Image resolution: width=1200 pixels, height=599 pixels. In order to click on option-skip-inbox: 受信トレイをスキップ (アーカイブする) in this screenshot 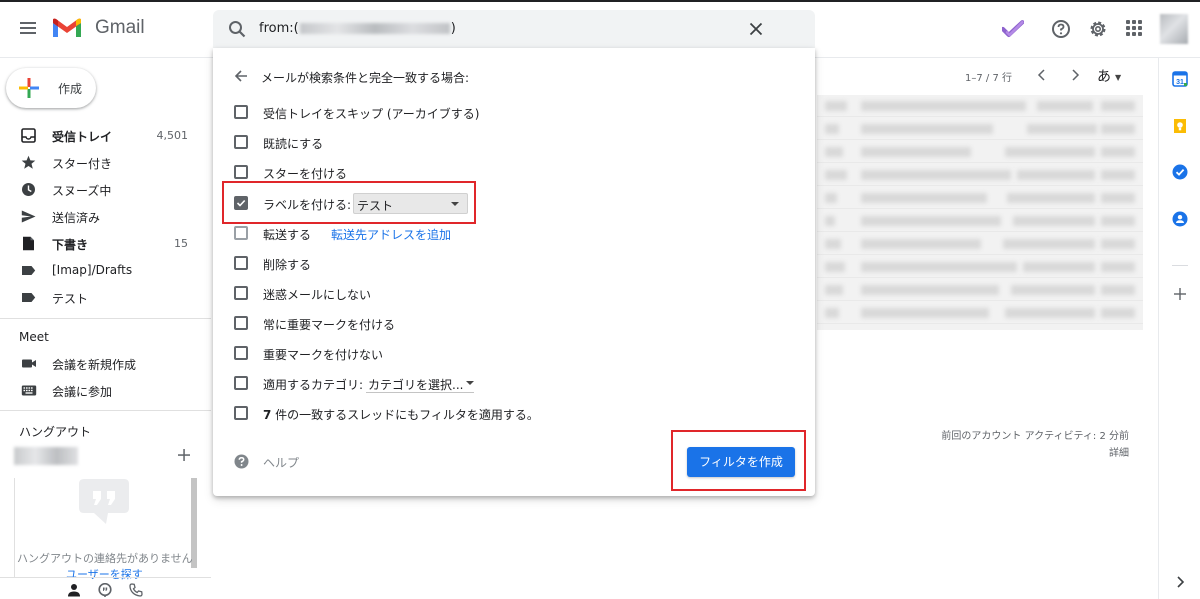, I will do `click(514, 112)`.